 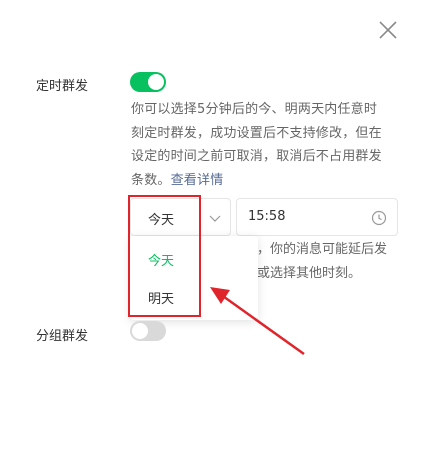 I want to click on description-line: 你可以选择5分钟后的今、明两天内任意时, so click(x=254, y=109).